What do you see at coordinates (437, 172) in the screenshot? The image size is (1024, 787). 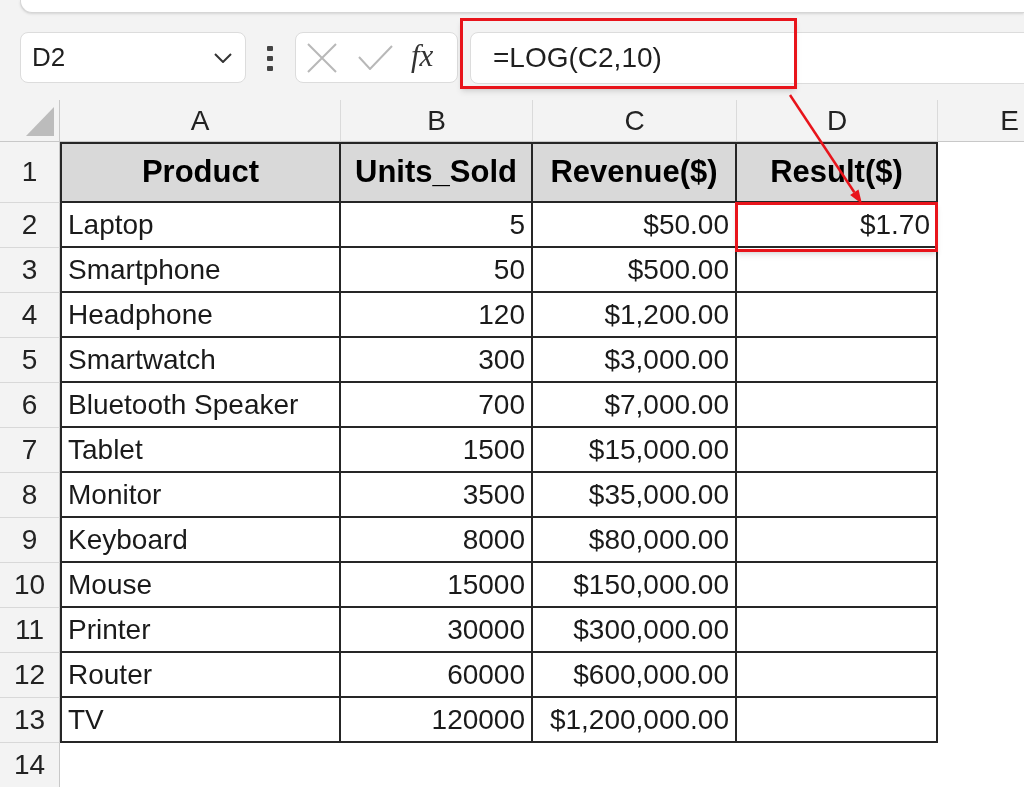 I see `header-cell: Units_Sold` at bounding box center [437, 172].